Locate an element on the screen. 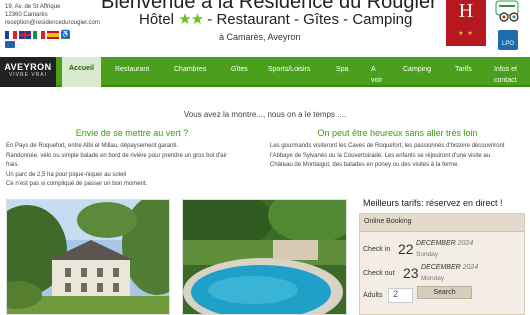  aveyron-logo: AVEYRON VIVRE VRAI is located at coordinates (28, 72).